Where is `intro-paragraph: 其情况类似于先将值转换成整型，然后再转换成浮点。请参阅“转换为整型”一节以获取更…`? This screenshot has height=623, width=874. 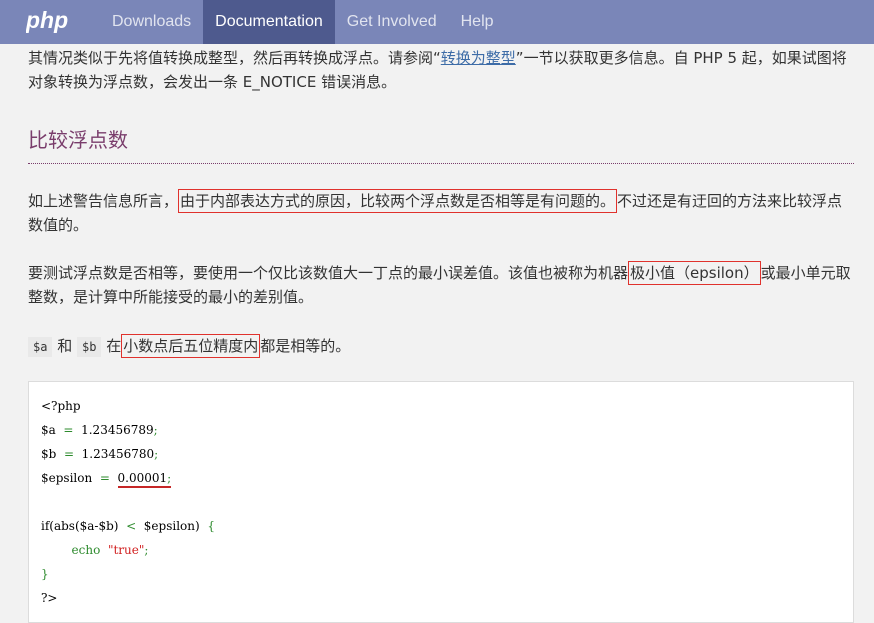
intro-paragraph: 其情况类似于先将值转换成整型，然后再转换成浮点。请参阅“转换为整型”一节以获取更… is located at coordinates (441, 70).